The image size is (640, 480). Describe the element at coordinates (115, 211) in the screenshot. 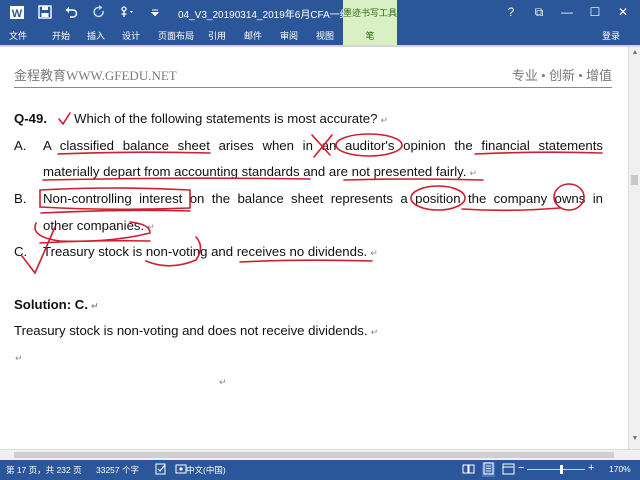

I see `ink-underline-noncontrolling` at that location.